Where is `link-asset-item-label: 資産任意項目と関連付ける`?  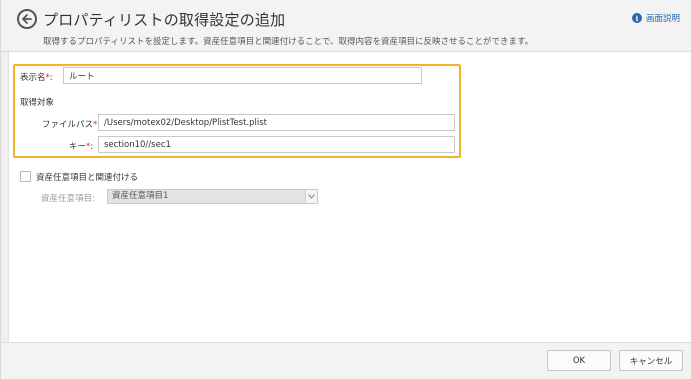 link-asset-item-label: 資産任意項目と関連付ける is located at coordinates (87, 178).